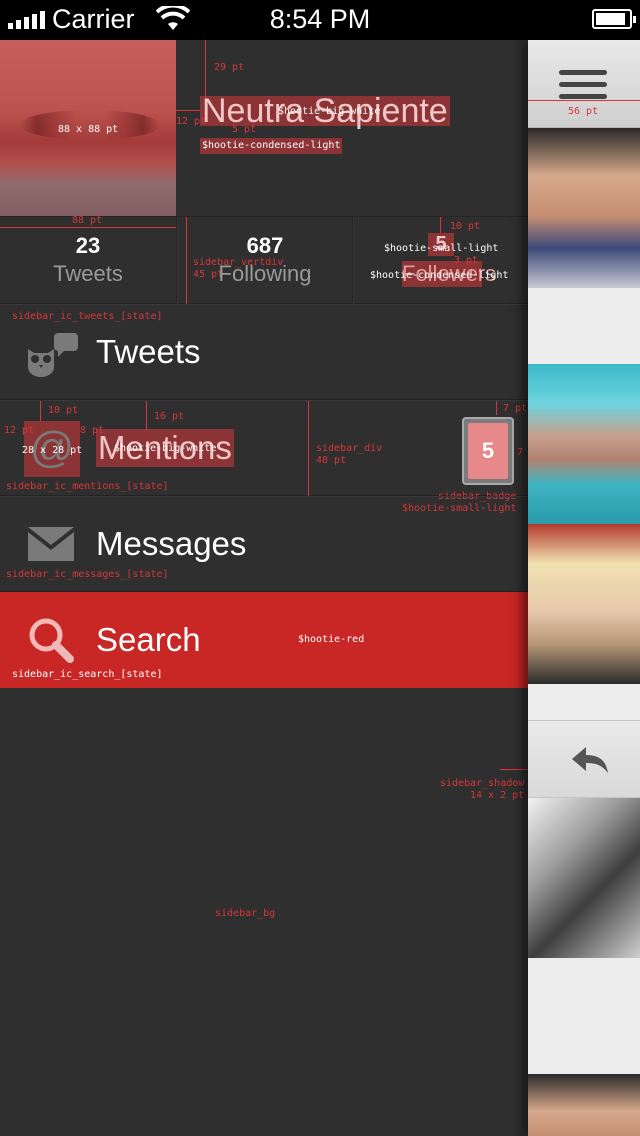 The height and width of the screenshot is (1136, 640). Describe the element at coordinates (51, 544) in the screenshot. I see `envelope-icon` at that location.